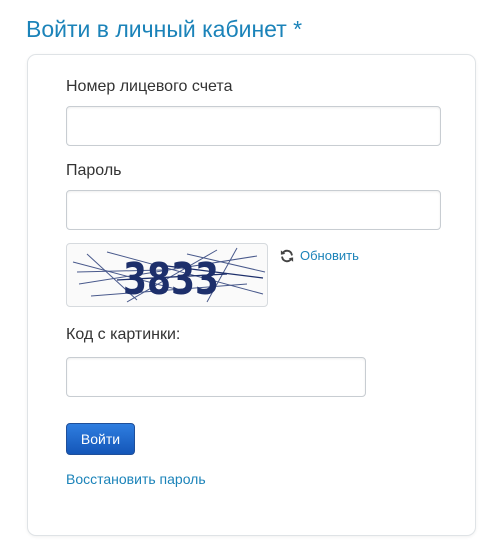 The height and width of the screenshot is (554, 499). What do you see at coordinates (149, 86) in the screenshot?
I see `account-number-label: Номер лицевого счета` at bounding box center [149, 86].